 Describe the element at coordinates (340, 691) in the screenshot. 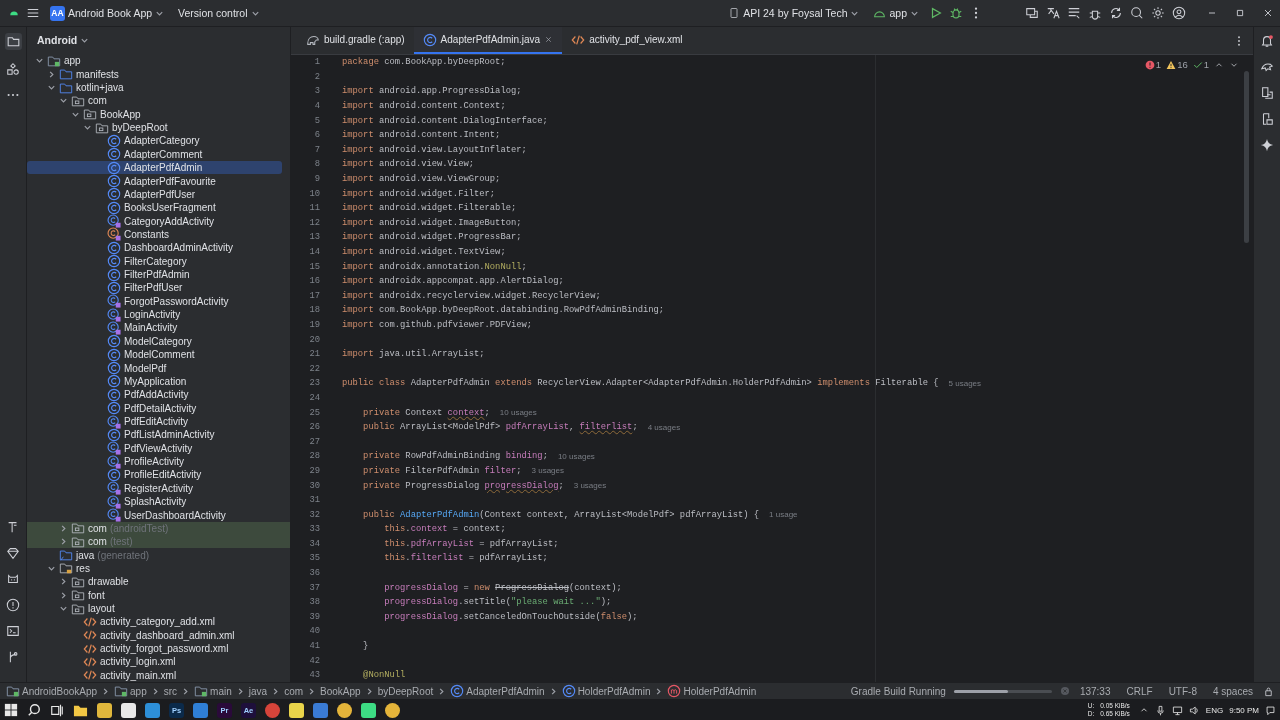

I see `breadcrumb: BookApp` at that location.